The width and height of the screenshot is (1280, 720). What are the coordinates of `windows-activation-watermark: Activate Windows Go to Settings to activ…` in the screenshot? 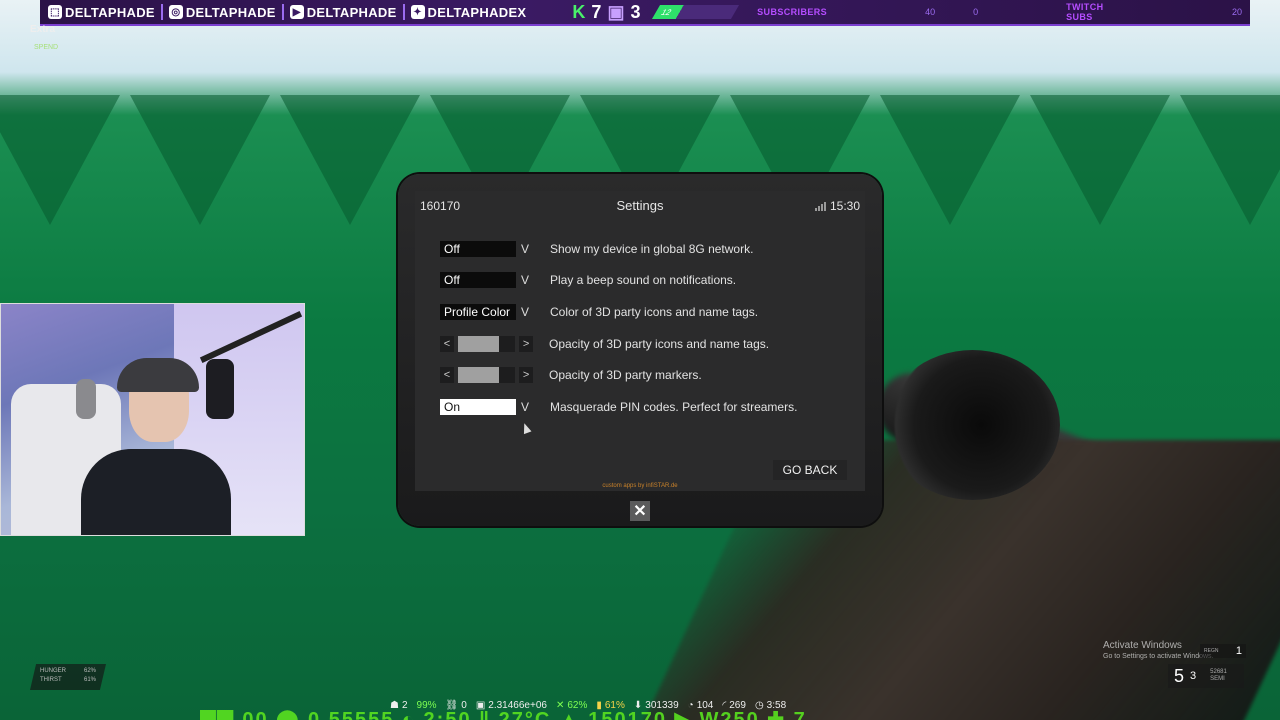 It's located at (1158, 651).